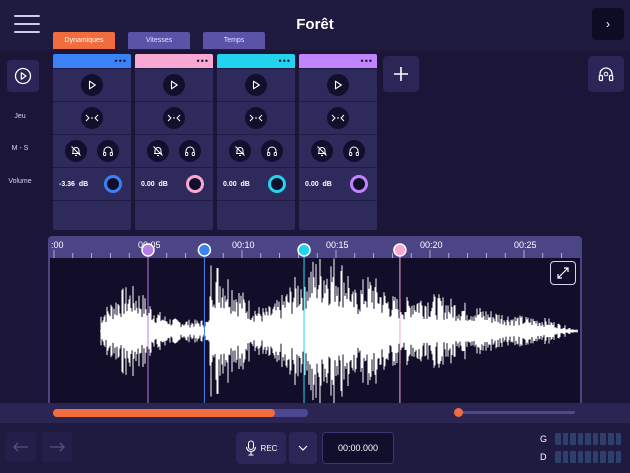 The image size is (630, 473). Describe the element at coordinates (164, 413) in the screenshot. I see `playback-progress-fill` at that location.